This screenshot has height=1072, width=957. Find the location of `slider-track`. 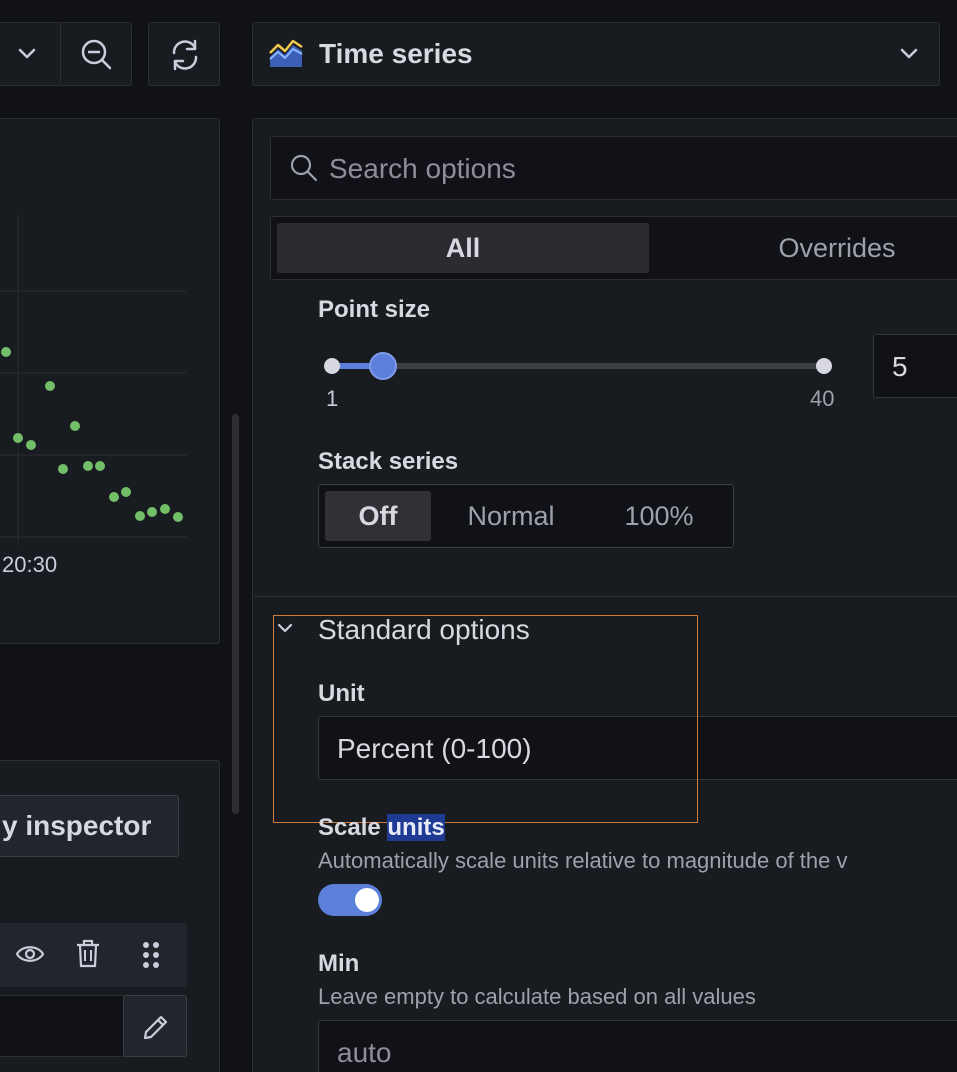

slider-track is located at coordinates (578, 366).